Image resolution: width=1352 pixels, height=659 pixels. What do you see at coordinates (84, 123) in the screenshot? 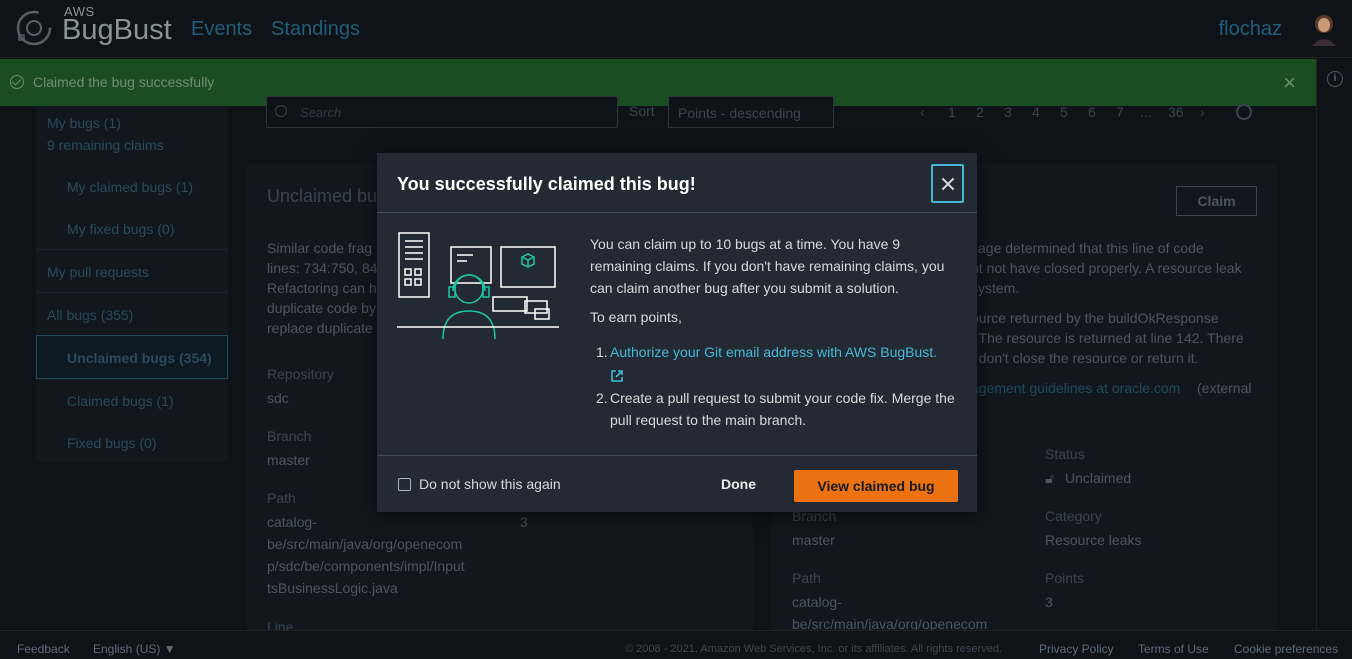
I see `sidebar-item-my-bugs: My bugs (1)` at bounding box center [84, 123].